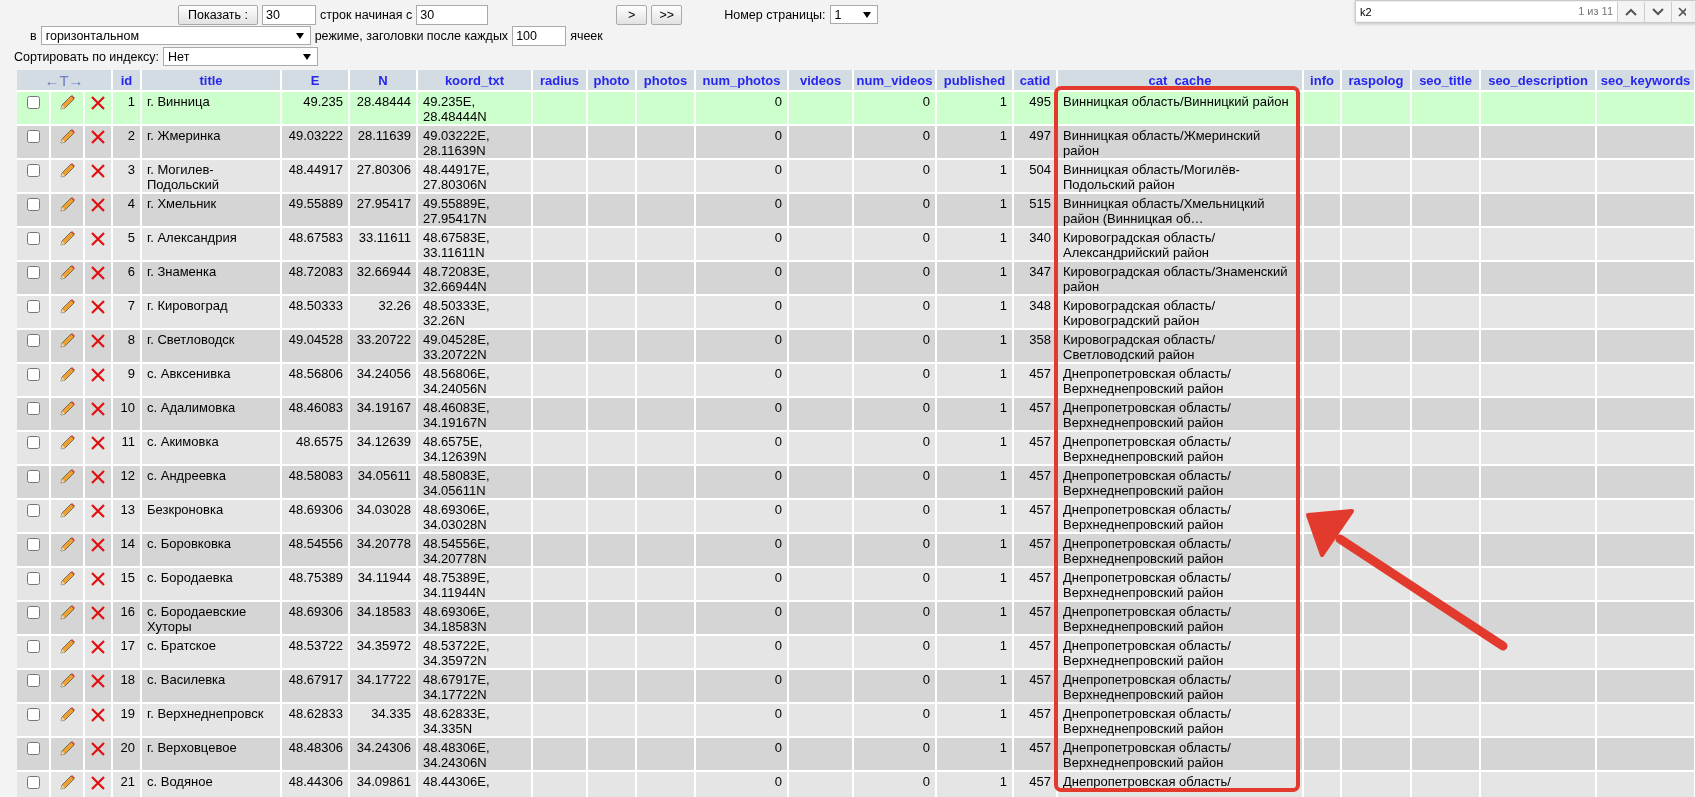 This screenshot has height=797, width=1695. What do you see at coordinates (126, 80) in the screenshot?
I see `column-header: id` at bounding box center [126, 80].